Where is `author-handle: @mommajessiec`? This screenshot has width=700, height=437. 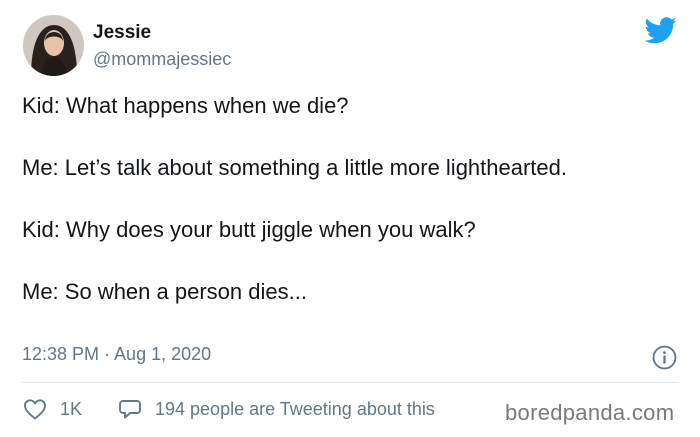 author-handle: @mommajessiec is located at coordinates (162, 59).